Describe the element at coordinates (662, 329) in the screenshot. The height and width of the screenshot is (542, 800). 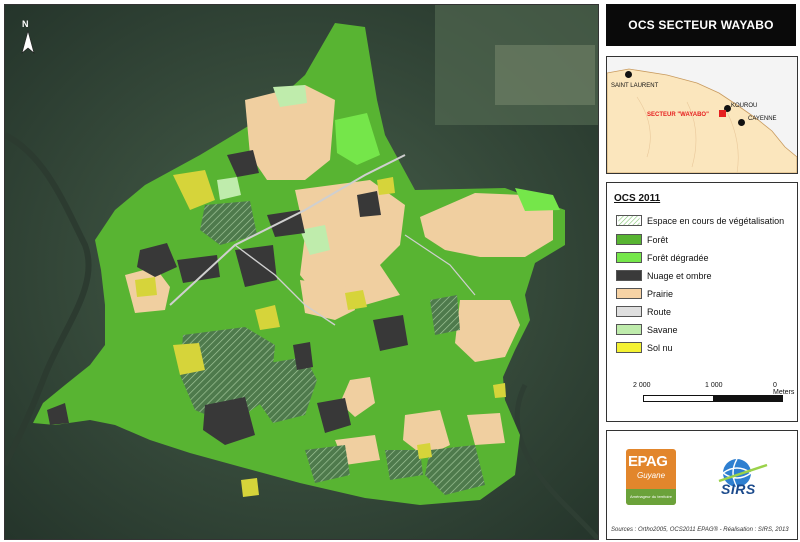
I see `legend-label: Savane` at that location.